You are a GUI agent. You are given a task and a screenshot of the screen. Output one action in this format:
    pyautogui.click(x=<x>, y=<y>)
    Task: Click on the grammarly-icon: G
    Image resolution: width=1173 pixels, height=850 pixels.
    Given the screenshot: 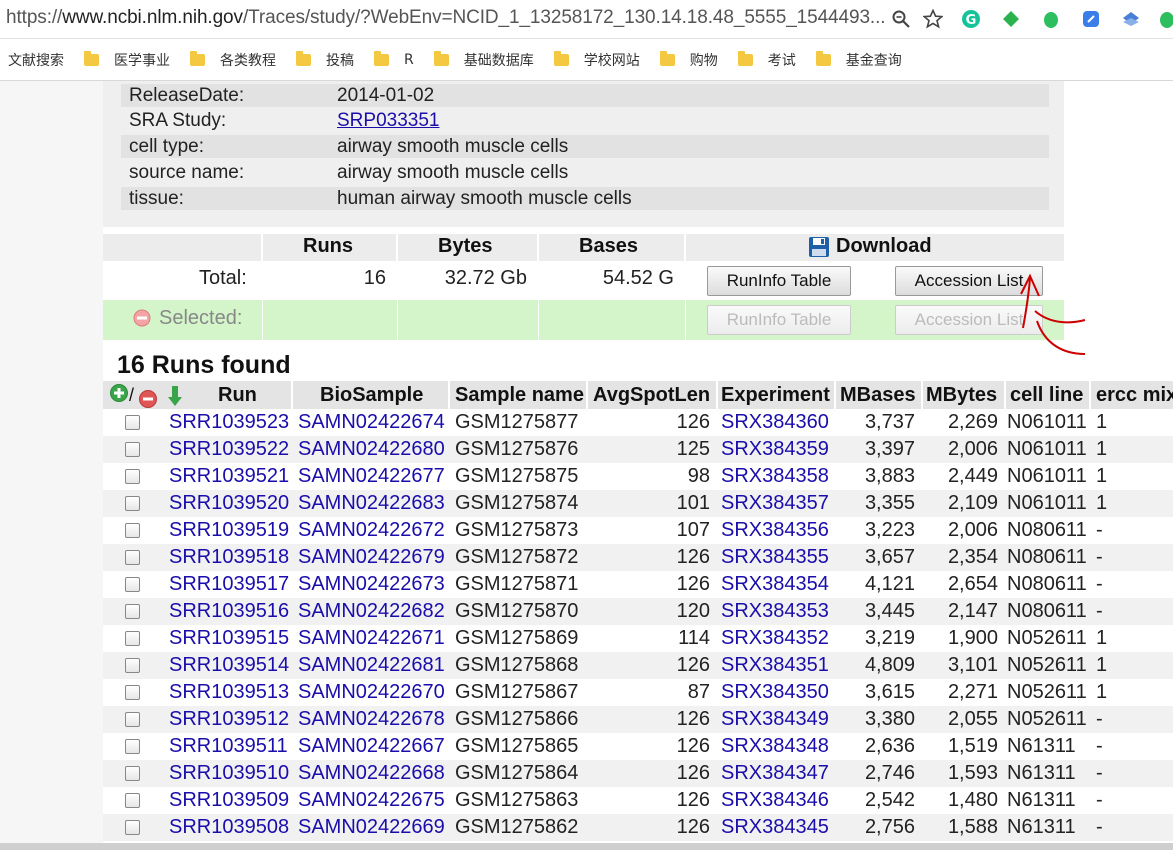 What is the action you would take?
    pyautogui.click(x=971, y=19)
    